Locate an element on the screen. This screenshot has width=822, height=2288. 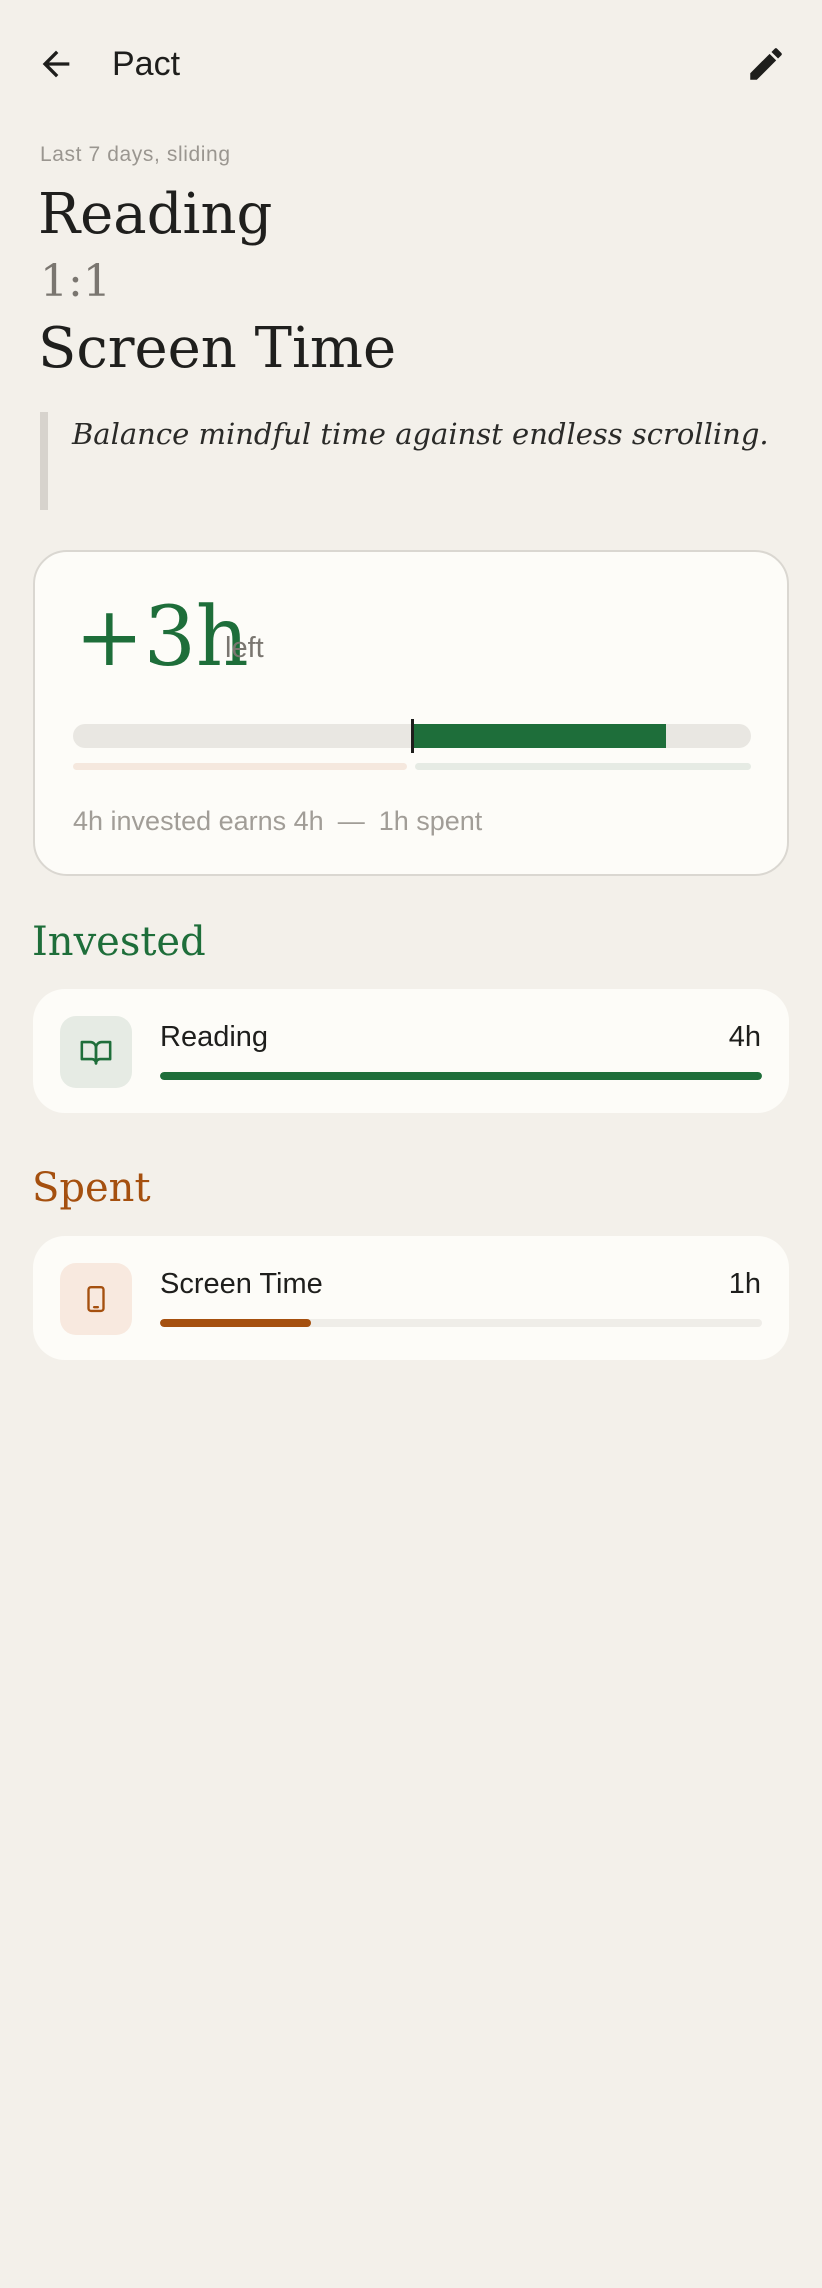
balance-meter-fill is located at coordinates (538, 736).